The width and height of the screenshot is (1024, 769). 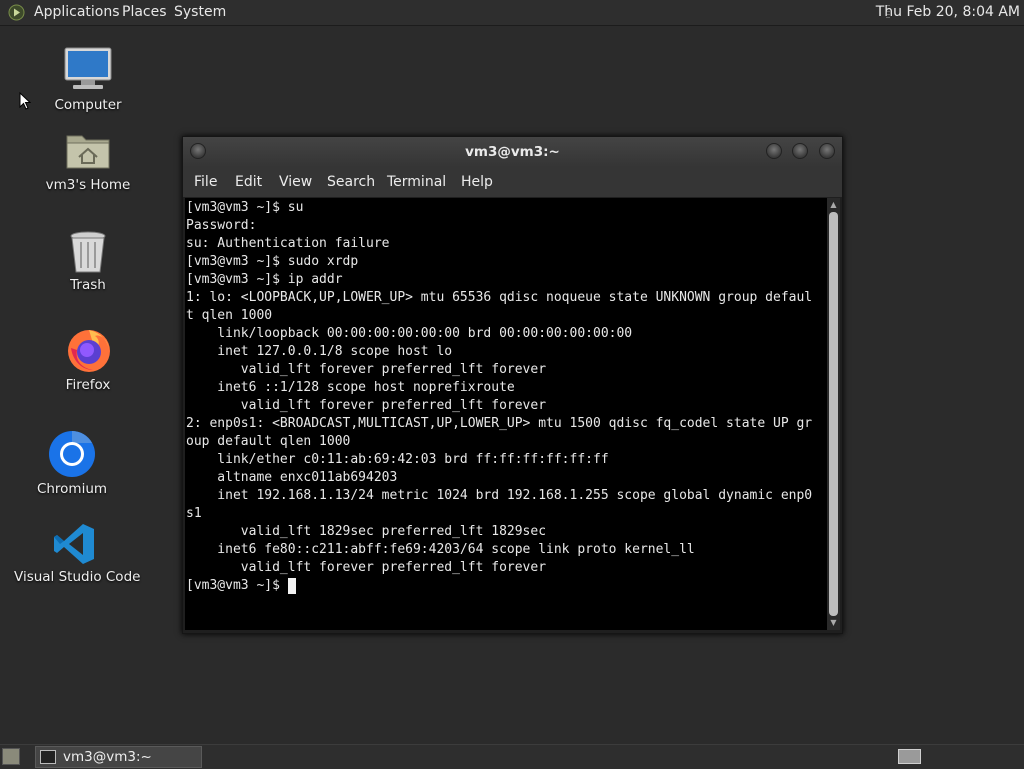 What do you see at coordinates (512, 756) in the screenshot?
I see `bottom-panel: vm3@vm3:~` at bounding box center [512, 756].